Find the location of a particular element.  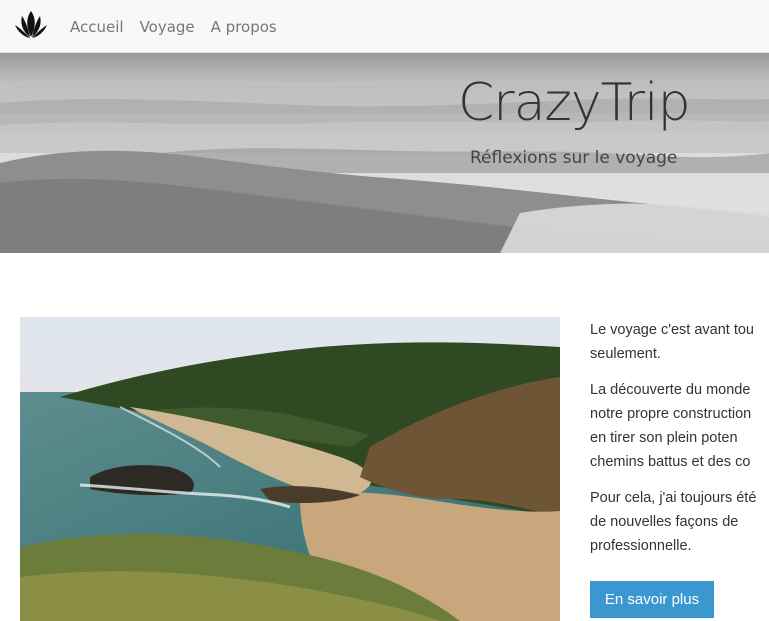

text-line: professionnelle. is located at coordinates (641, 546).